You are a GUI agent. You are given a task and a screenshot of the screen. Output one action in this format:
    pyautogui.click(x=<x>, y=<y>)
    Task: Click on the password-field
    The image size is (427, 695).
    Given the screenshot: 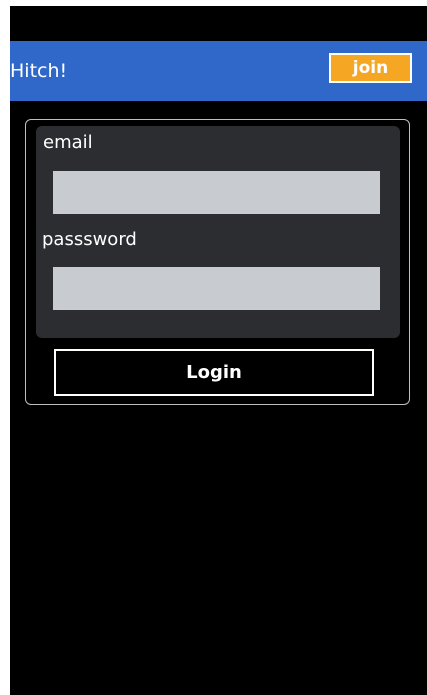 What is the action you would take?
    pyautogui.click(x=216, y=288)
    